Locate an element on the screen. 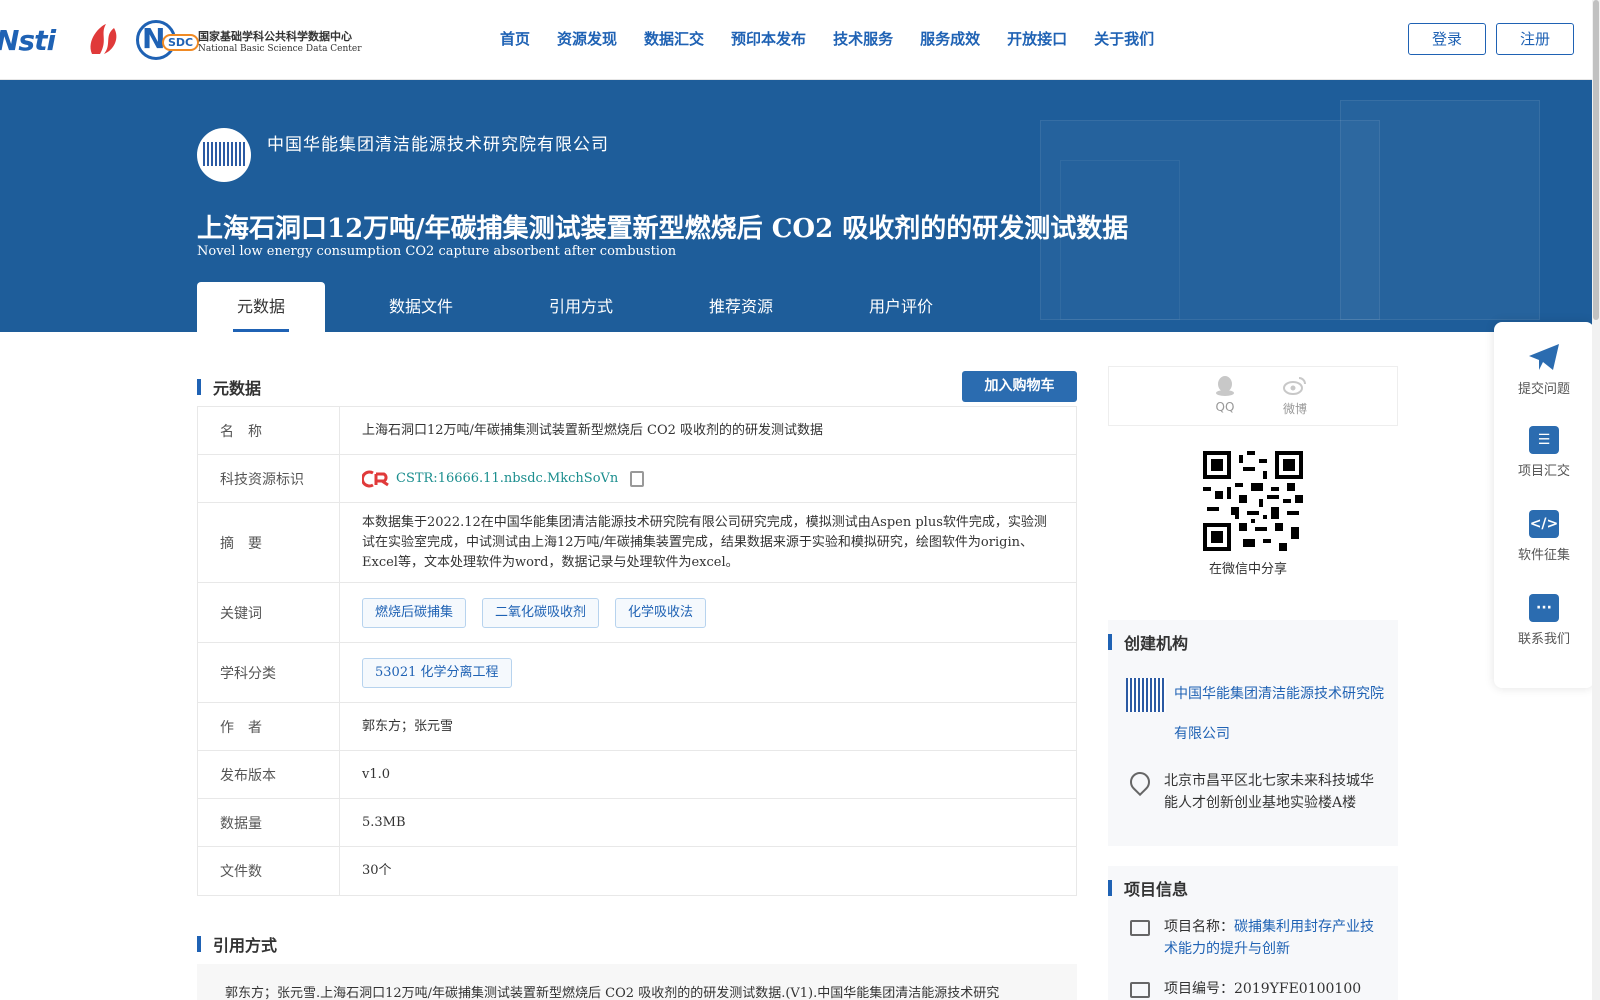  row-value-size: 5.3MB is located at coordinates (384, 822).